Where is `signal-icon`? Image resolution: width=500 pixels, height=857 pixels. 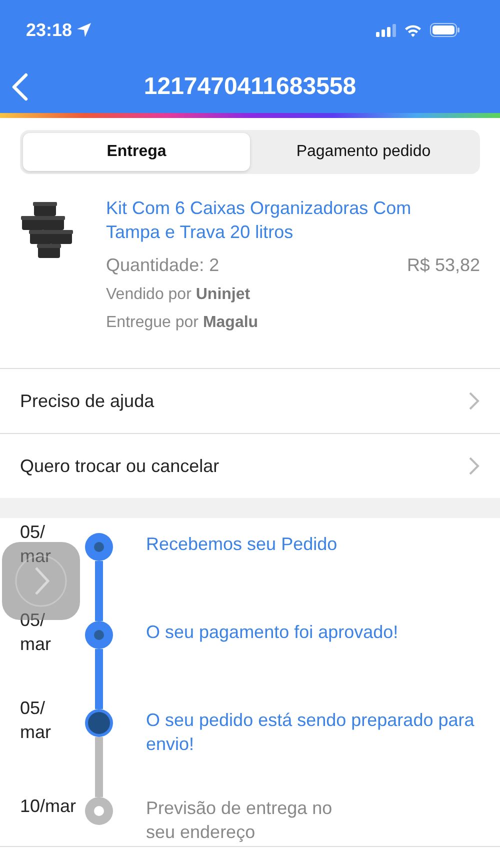 signal-icon is located at coordinates (386, 30).